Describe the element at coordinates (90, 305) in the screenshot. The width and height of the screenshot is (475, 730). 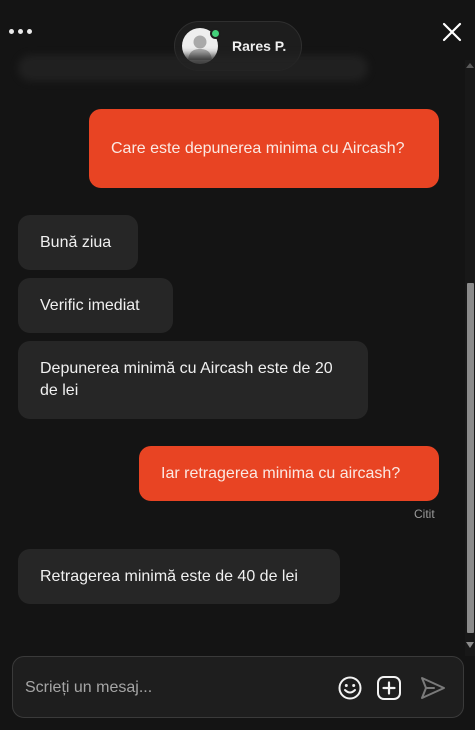
I see `message-text: Verific imediat` at that location.